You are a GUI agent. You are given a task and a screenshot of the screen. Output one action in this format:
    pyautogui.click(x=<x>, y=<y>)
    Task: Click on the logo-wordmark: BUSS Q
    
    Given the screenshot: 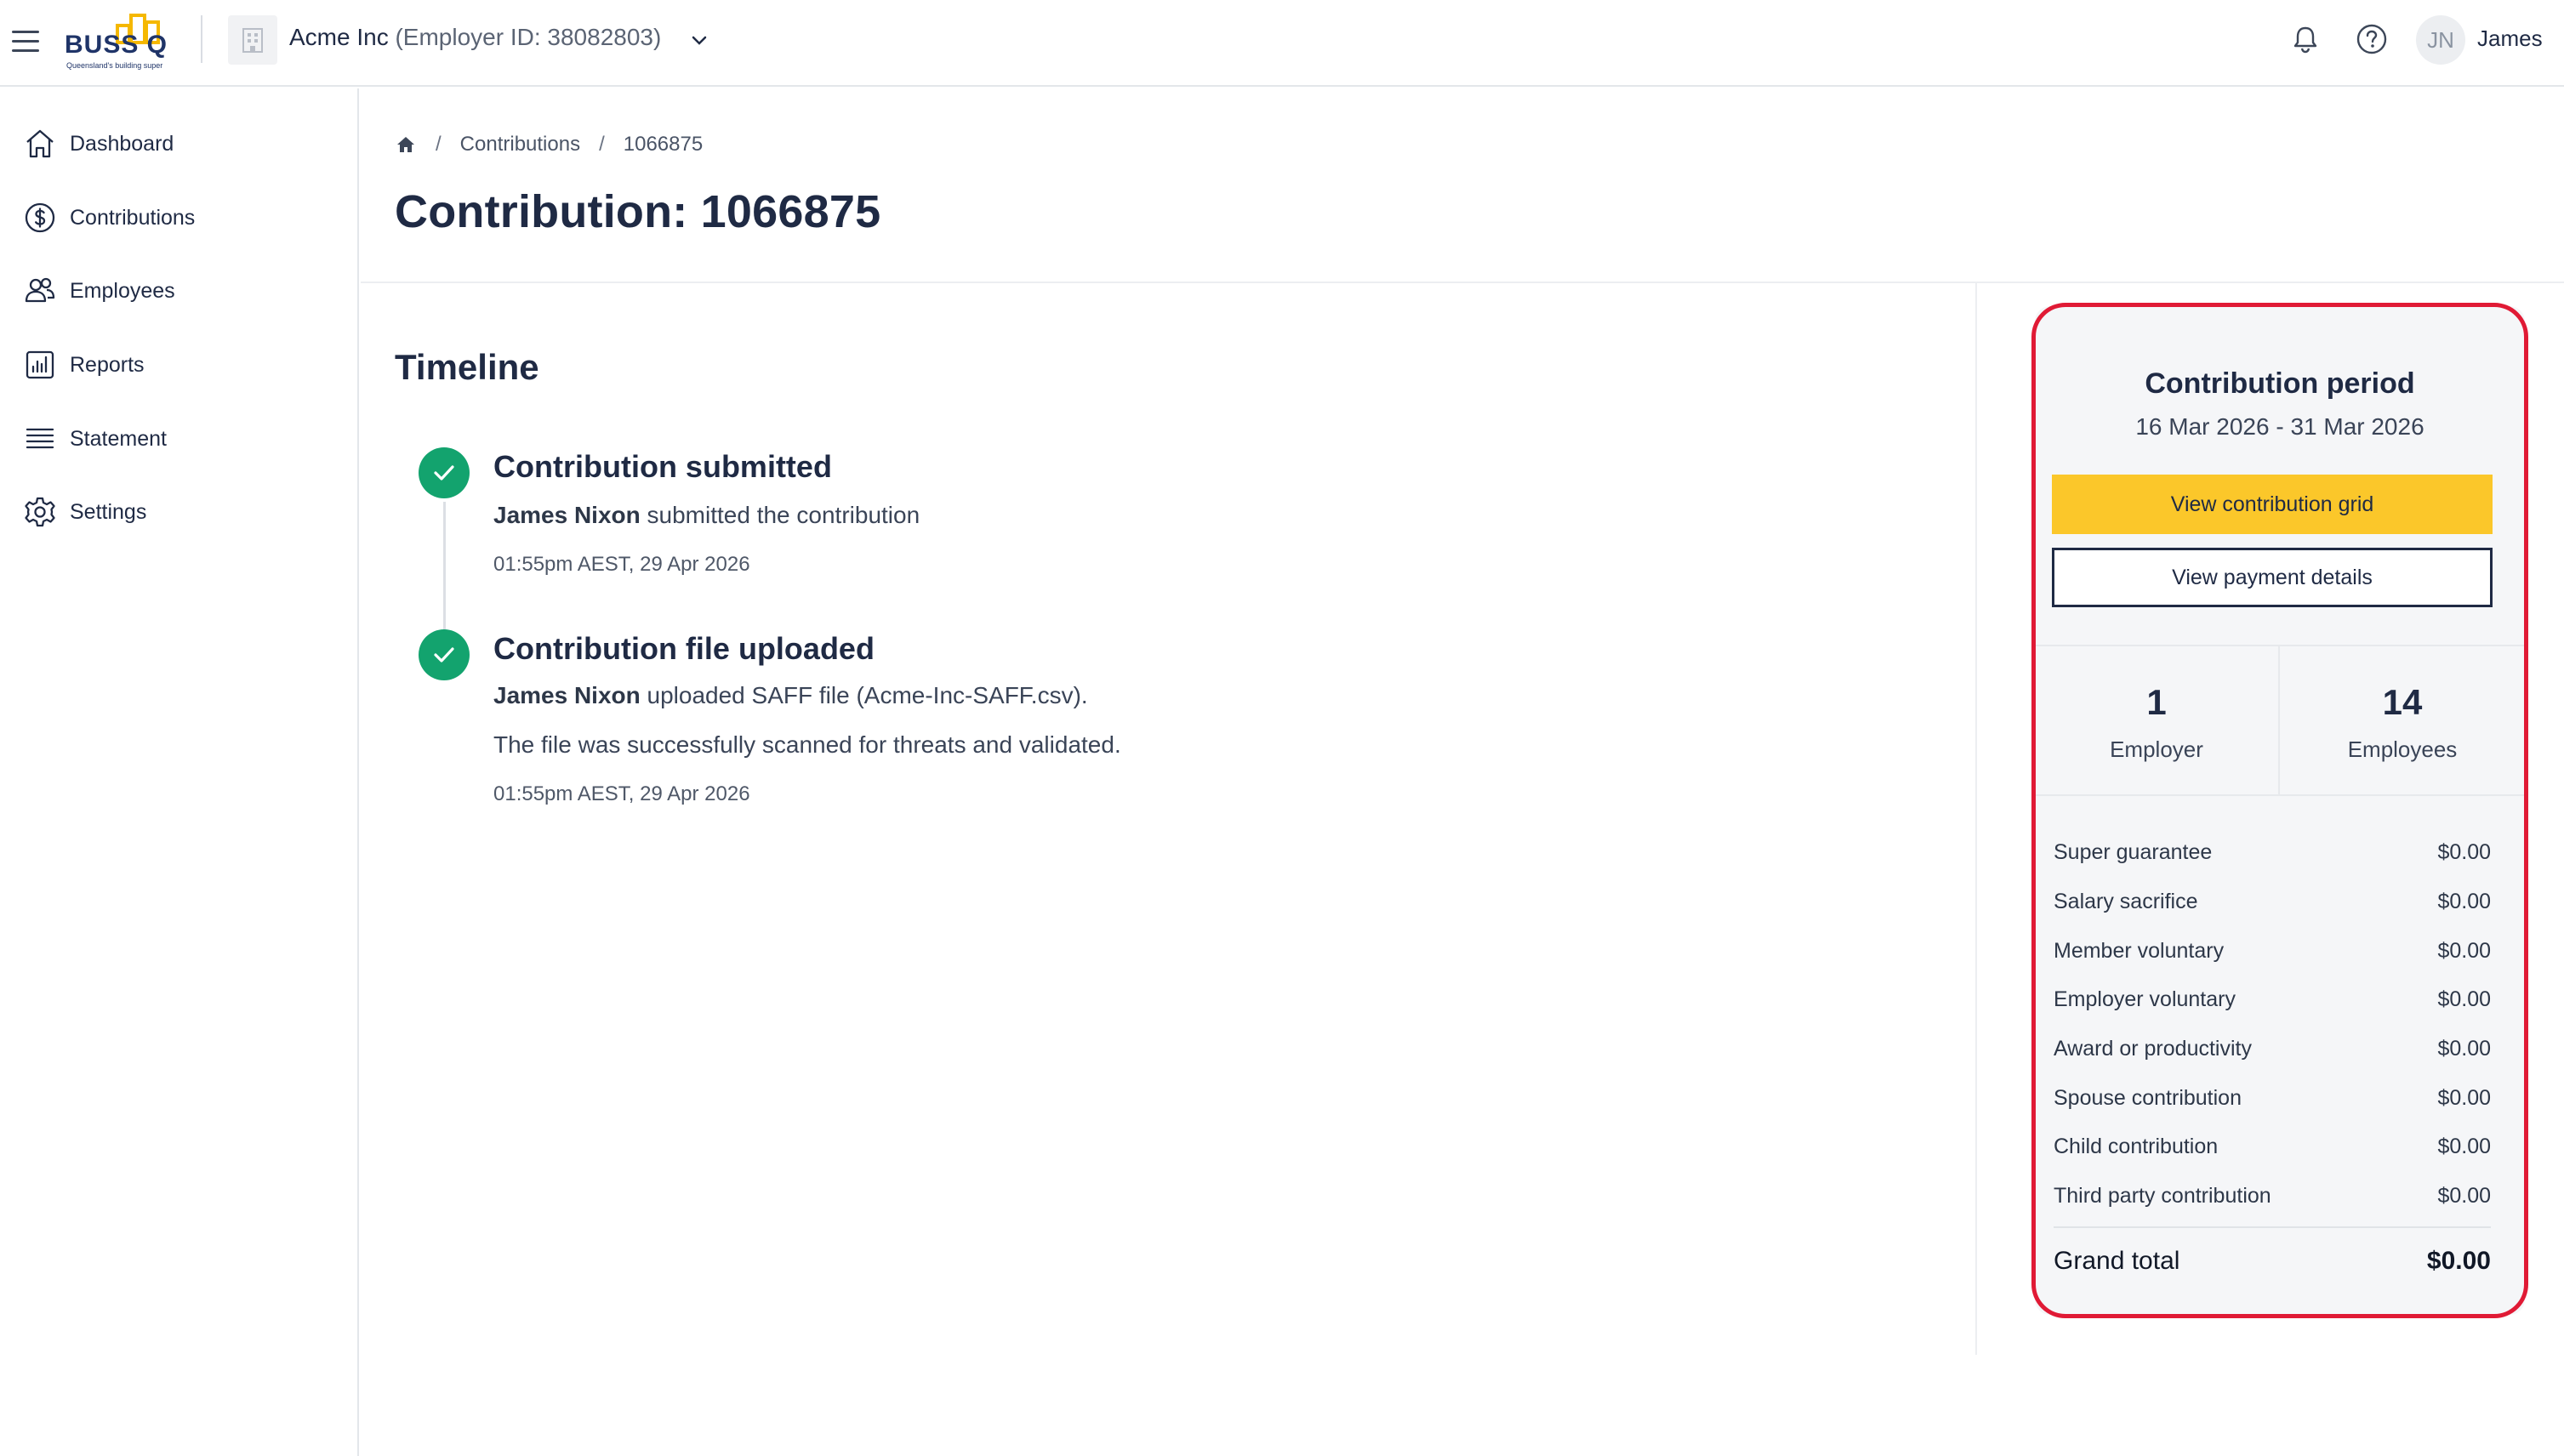 What is the action you would take?
    pyautogui.click(x=117, y=45)
    